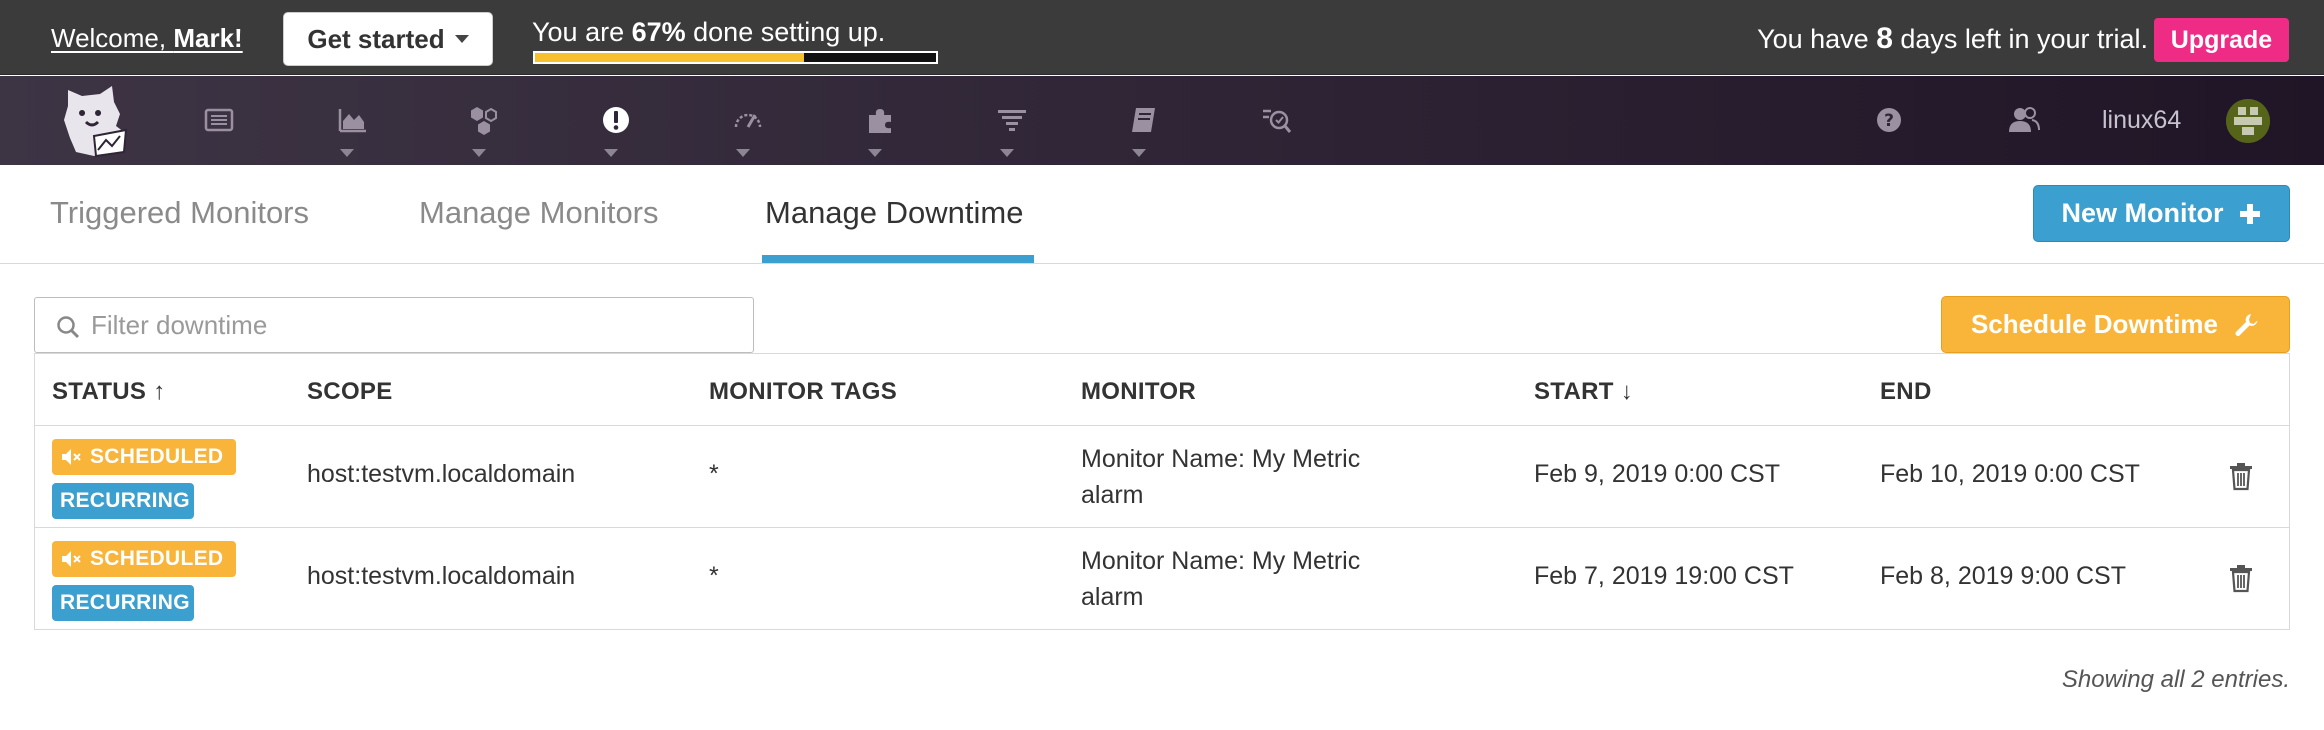 The width and height of the screenshot is (2324, 730). I want to click on new-monitor-button: New Monitor, so click(2161, 213).